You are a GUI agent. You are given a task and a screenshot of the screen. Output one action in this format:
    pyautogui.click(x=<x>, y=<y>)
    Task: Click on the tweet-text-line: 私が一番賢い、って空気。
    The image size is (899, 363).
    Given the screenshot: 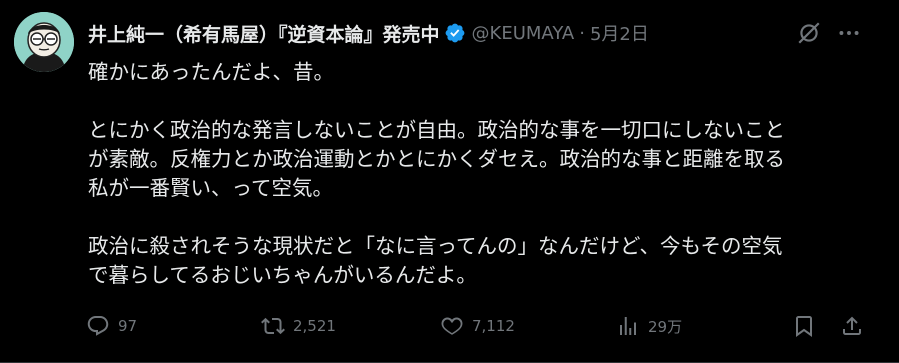 What is the action you would take?
    pyautogui.click(x=210, y=188)
    